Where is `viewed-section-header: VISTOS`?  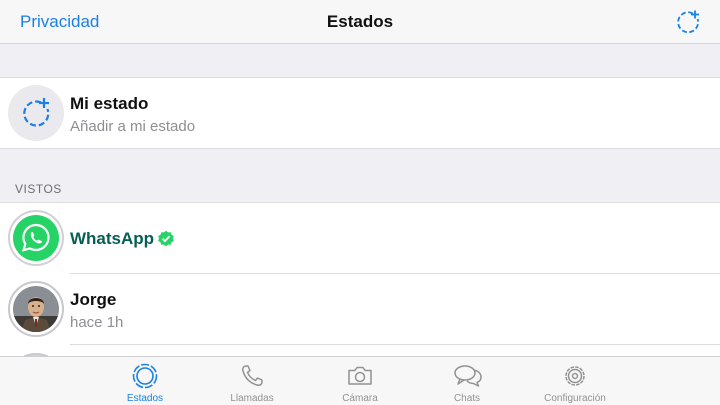
viewed-section-header: VISTOS is located at coordinates (38, 189).